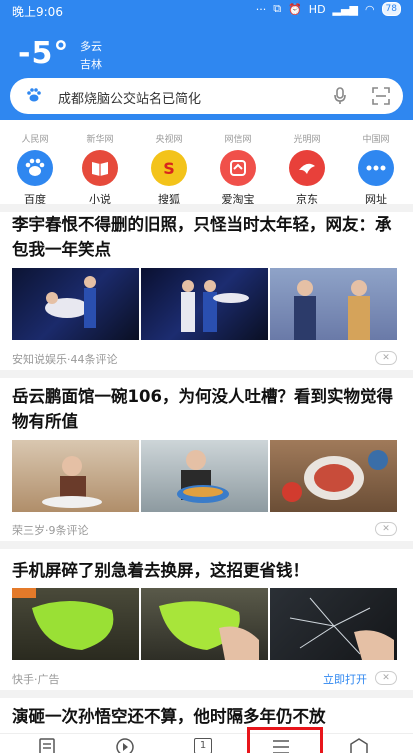 This screenshot has height=753, width=413. Describe the element at coordinates (317, 9) in the screenshot. I see `hd-icon: HD` at that location.